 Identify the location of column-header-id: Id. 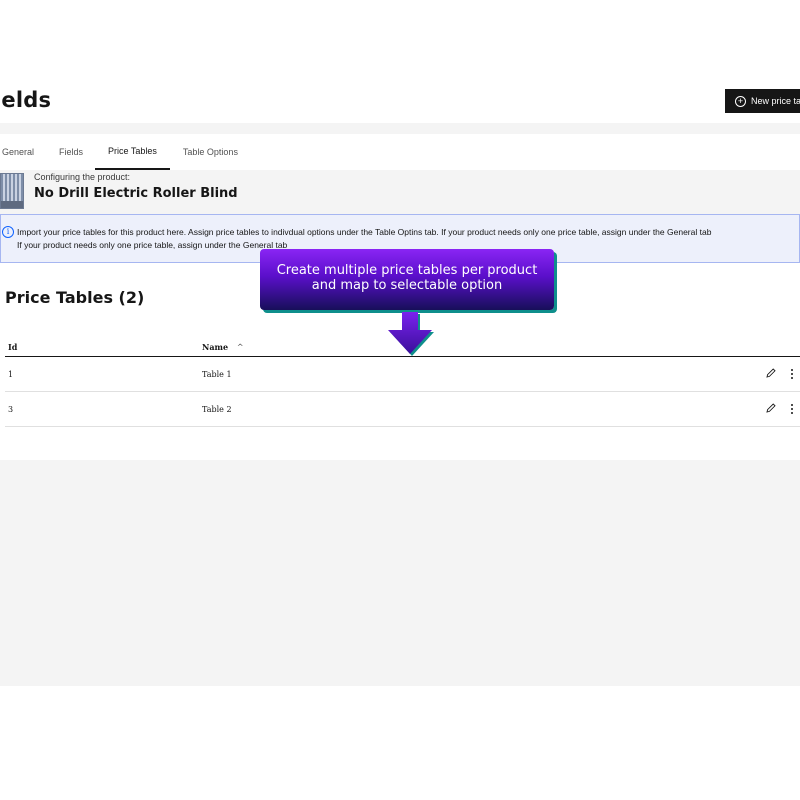
(12, 347).